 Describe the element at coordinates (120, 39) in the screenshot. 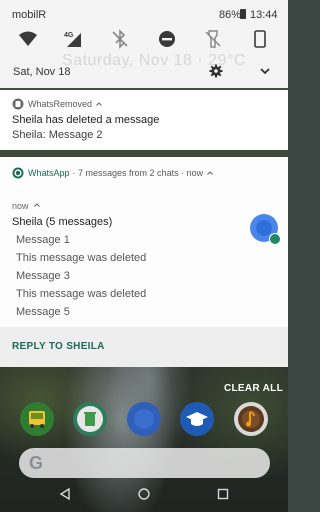

I see `bluetooth-off-icon` at that location.